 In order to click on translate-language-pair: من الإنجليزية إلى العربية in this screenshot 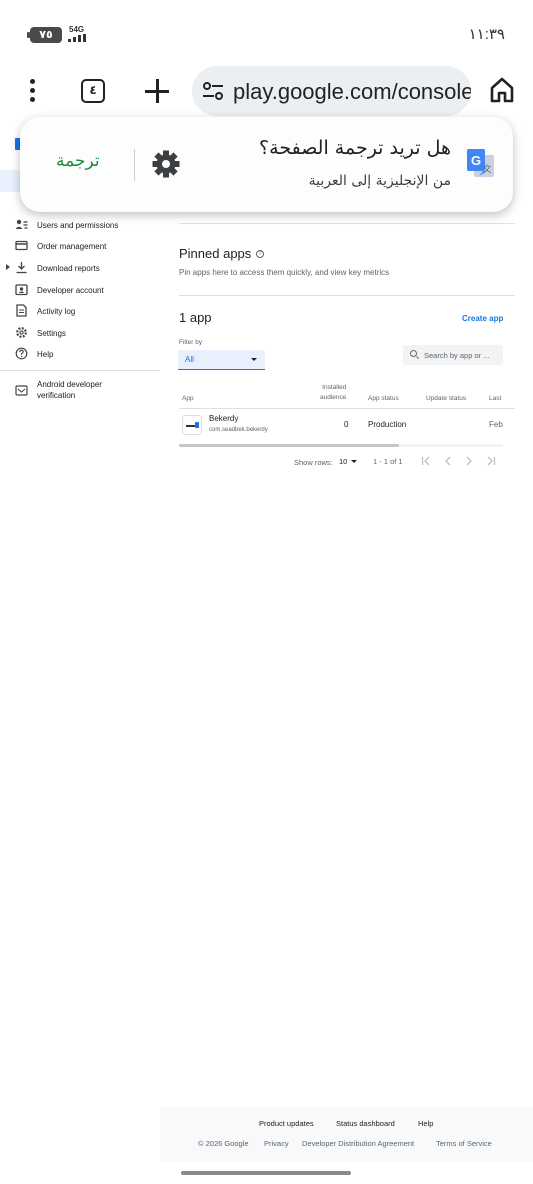, I will do `click(380, 181)`.